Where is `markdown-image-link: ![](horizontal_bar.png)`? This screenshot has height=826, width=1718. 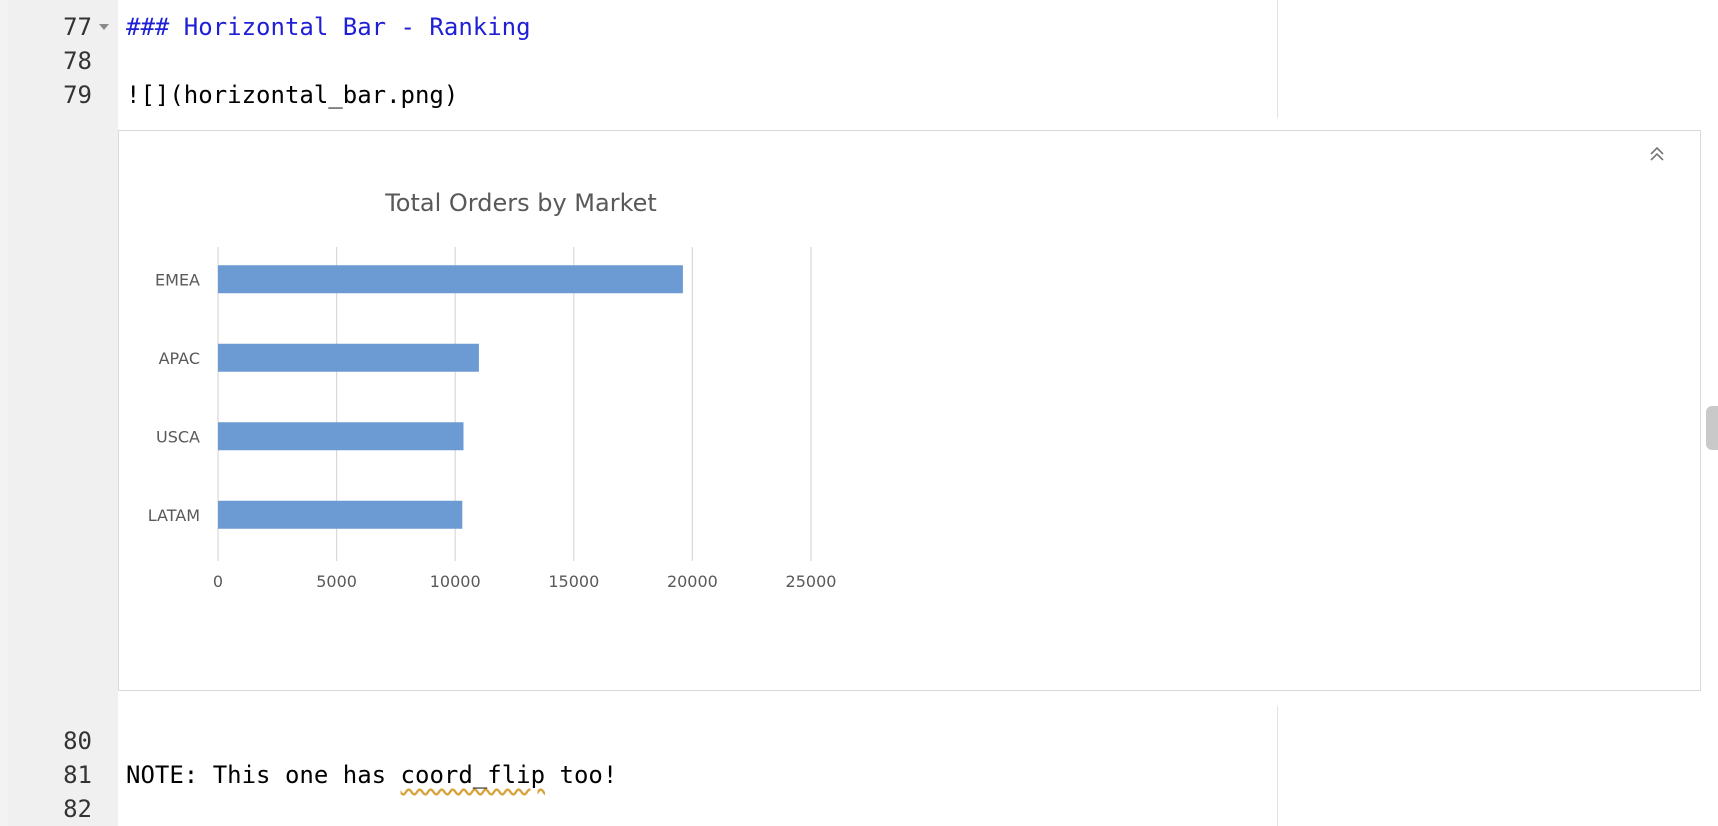
markdown-image-link: ![](horizontal_bar.png) is located at coordinates (292, 95).